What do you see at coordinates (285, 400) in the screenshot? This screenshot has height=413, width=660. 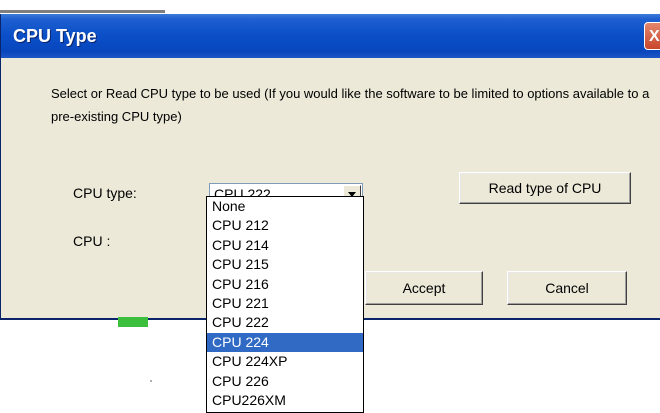 I see `dropdown-option: CPU226XM` at bounding box center [285, 400].